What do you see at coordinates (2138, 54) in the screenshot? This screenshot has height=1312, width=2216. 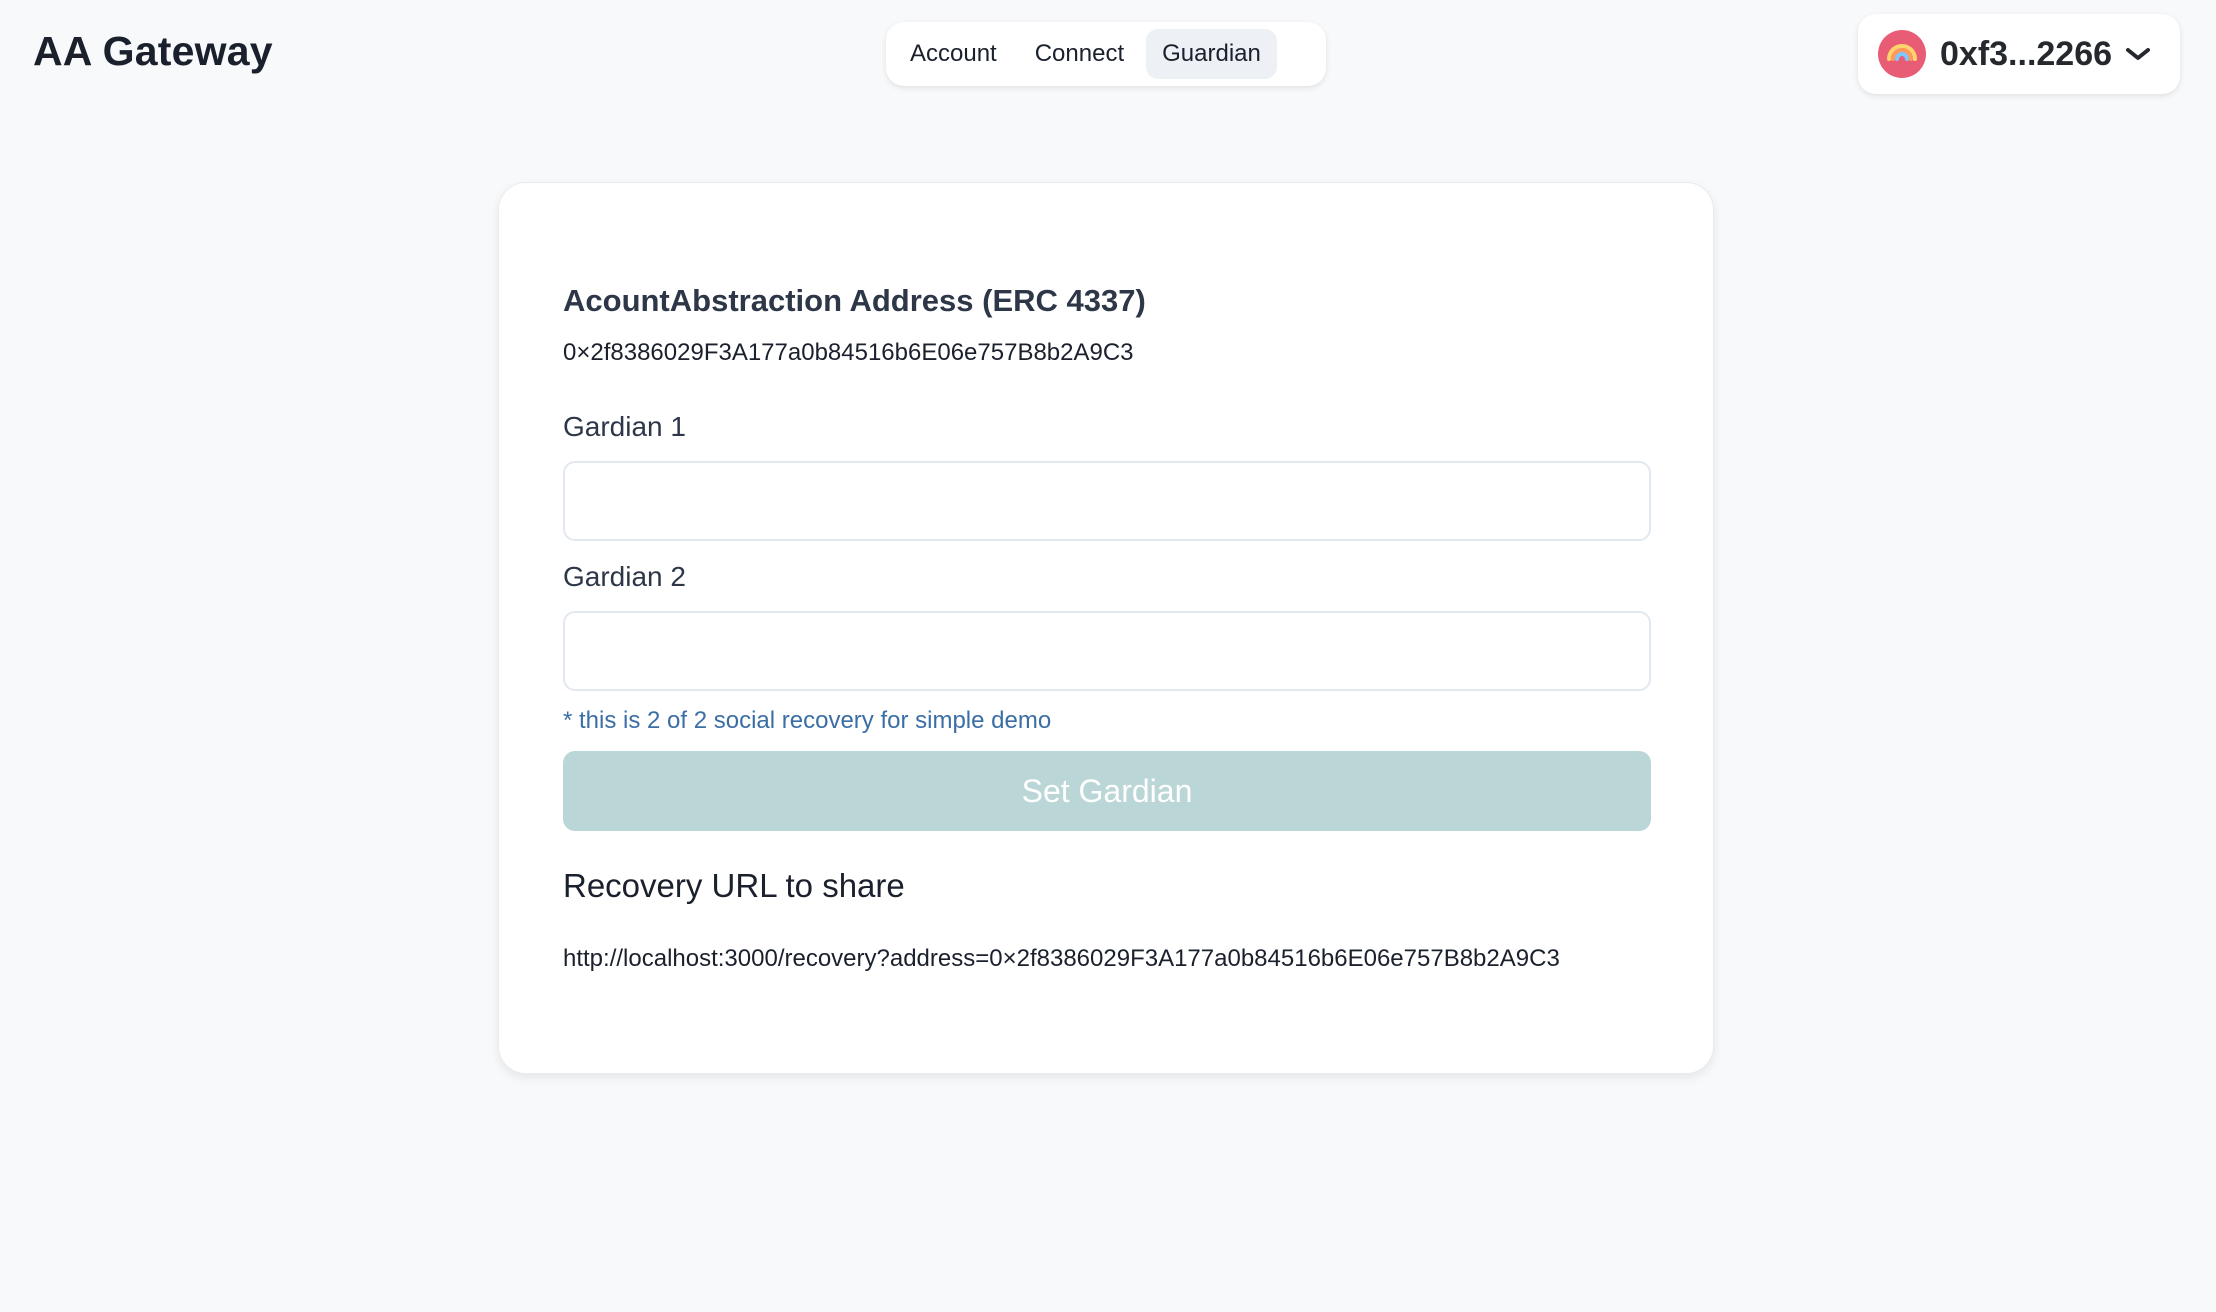 I see `chevron-down-icon` at bounding box center [2138, 54].